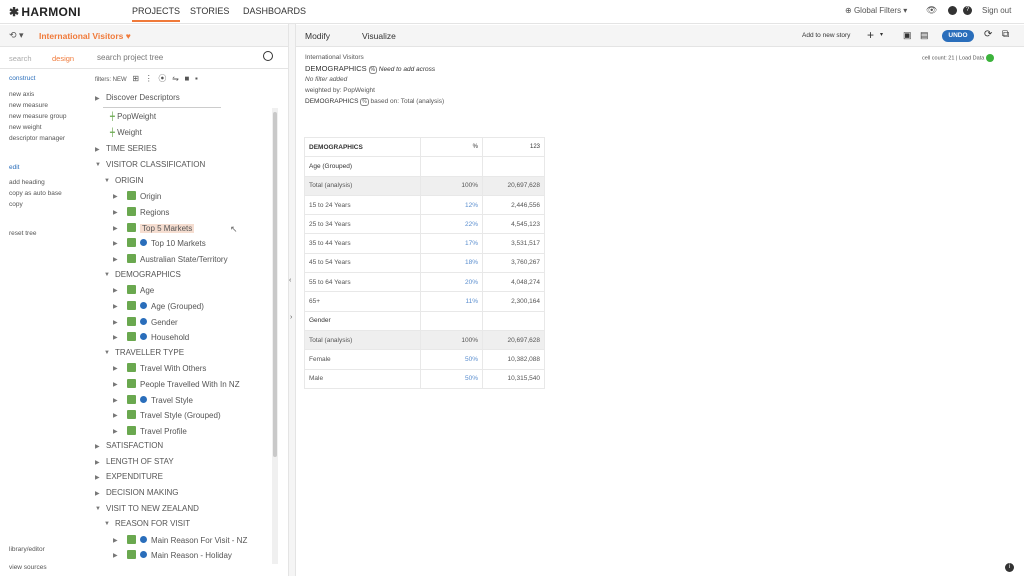 The width and height of the screenshot is (1024, 576). I want to click on cell-count-text: cell count: 21 | Load Data, so click(953, 58).